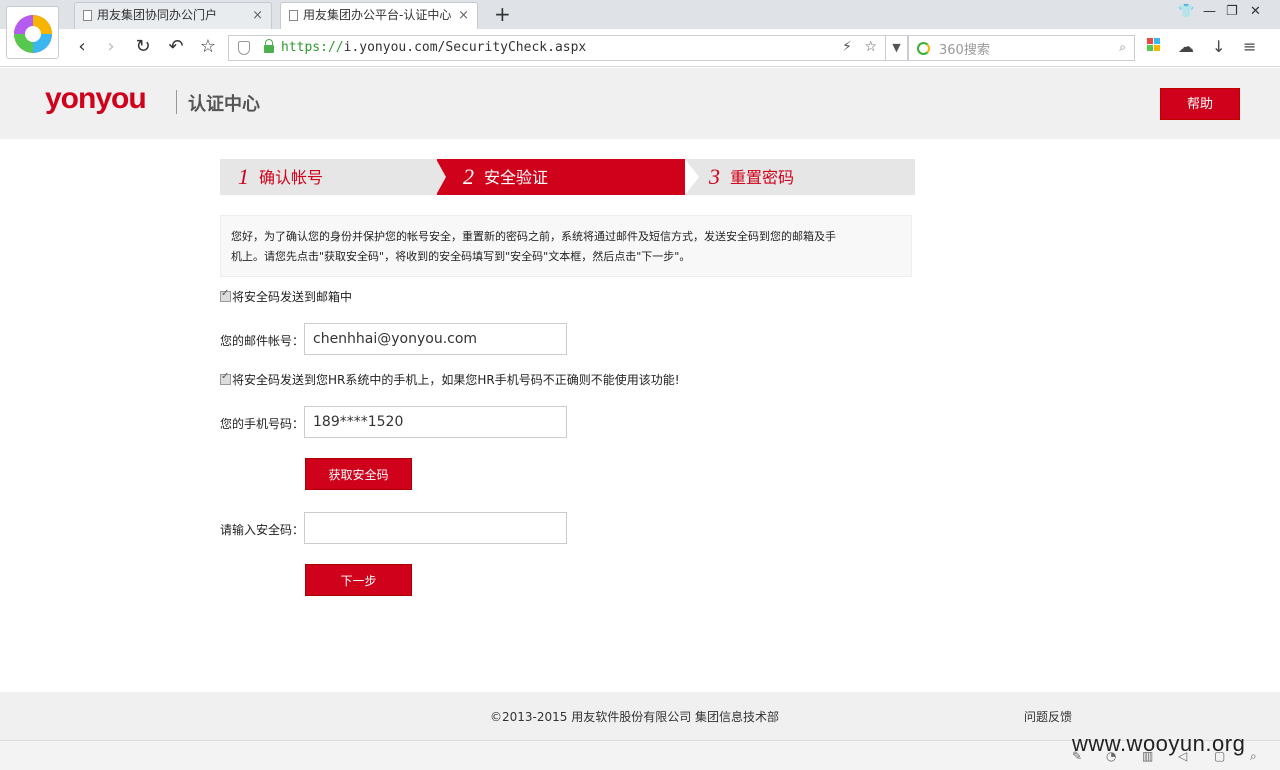  Describe the element at coordinates (847, 47) in the screenshot. I see `lightning-icon: ⚡` at that location.